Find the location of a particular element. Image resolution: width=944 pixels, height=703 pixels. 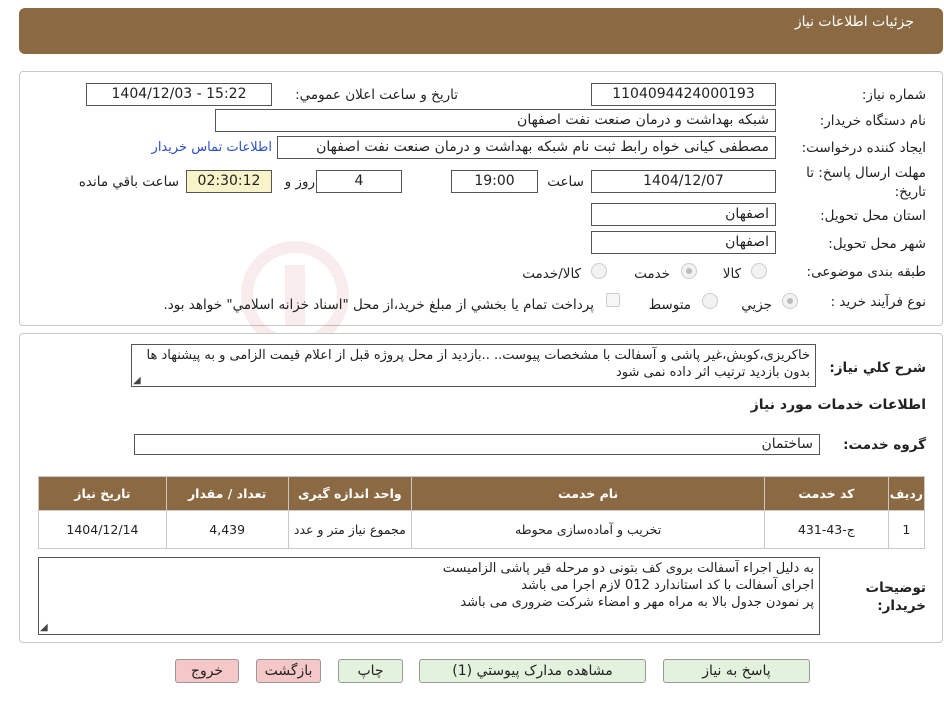

buyer-notes-label: توضيحات خريدار: is located at coordinates (895, 597).